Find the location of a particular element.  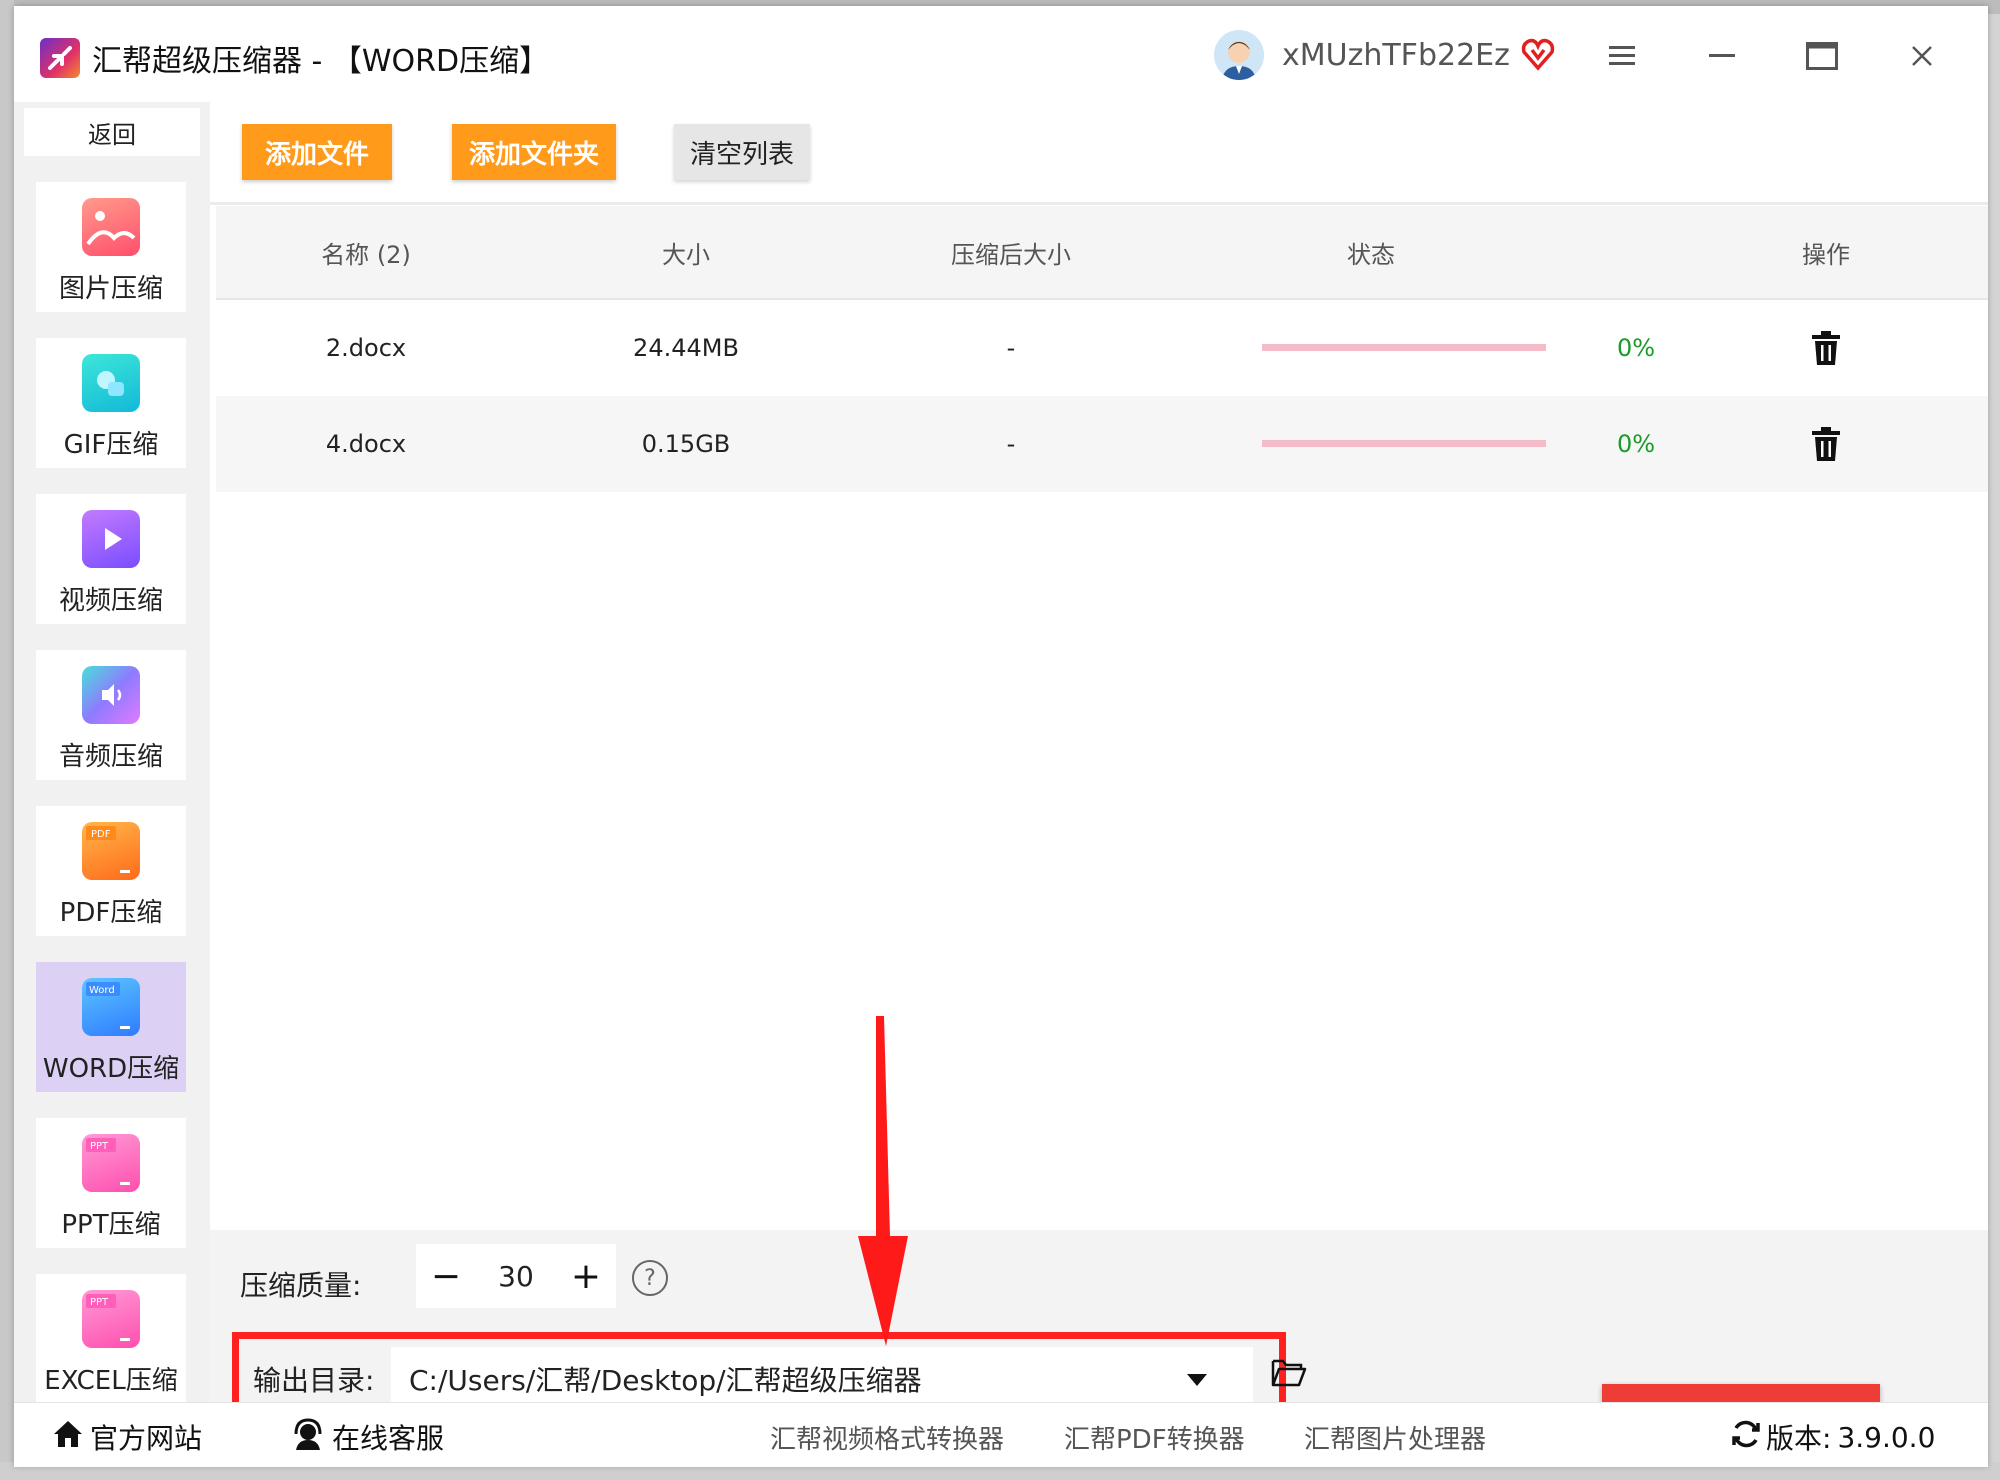

file-table-header: 名称 (2) 大小 压缩后大小 状态 操作 is located at coordinates (1102, 253).